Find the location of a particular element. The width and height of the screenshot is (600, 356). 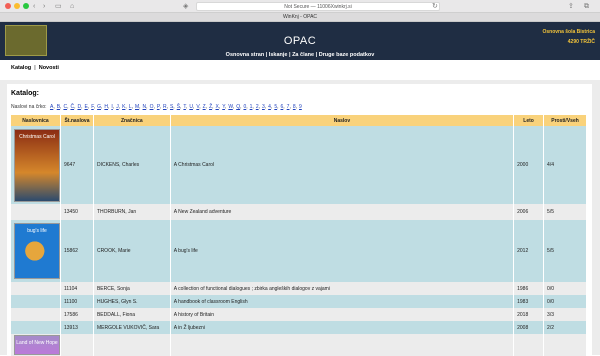

tab-title: WinKnj - OPAC is located at coordinates (300, 17).